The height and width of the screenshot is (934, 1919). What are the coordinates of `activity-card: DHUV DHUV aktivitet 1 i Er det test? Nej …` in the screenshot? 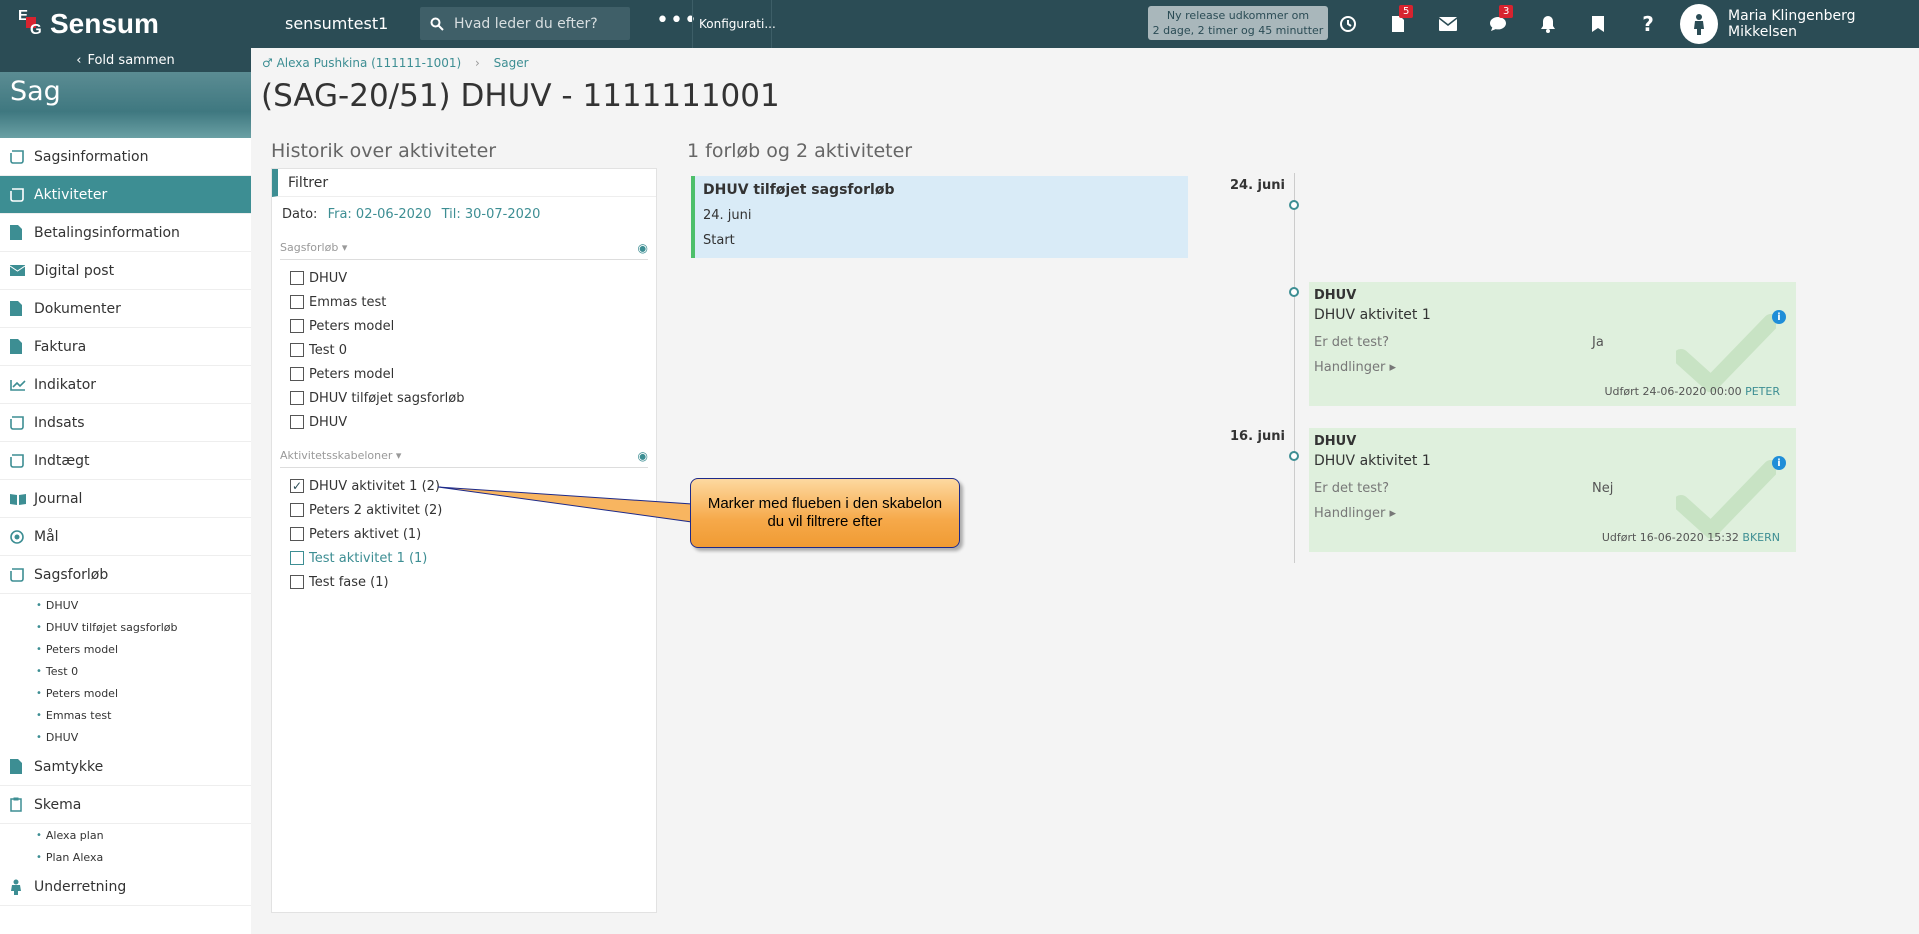 It's located at (1552, 490).